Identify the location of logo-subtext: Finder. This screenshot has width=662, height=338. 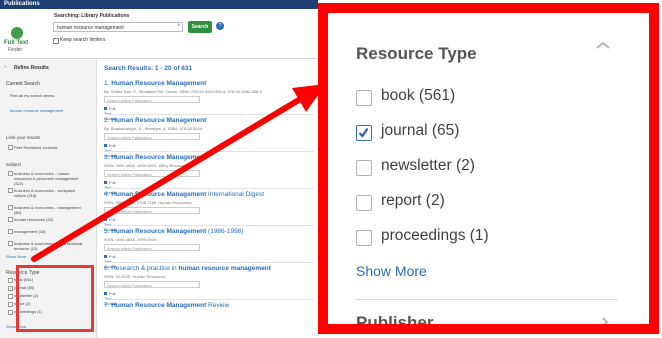
(15, 50).